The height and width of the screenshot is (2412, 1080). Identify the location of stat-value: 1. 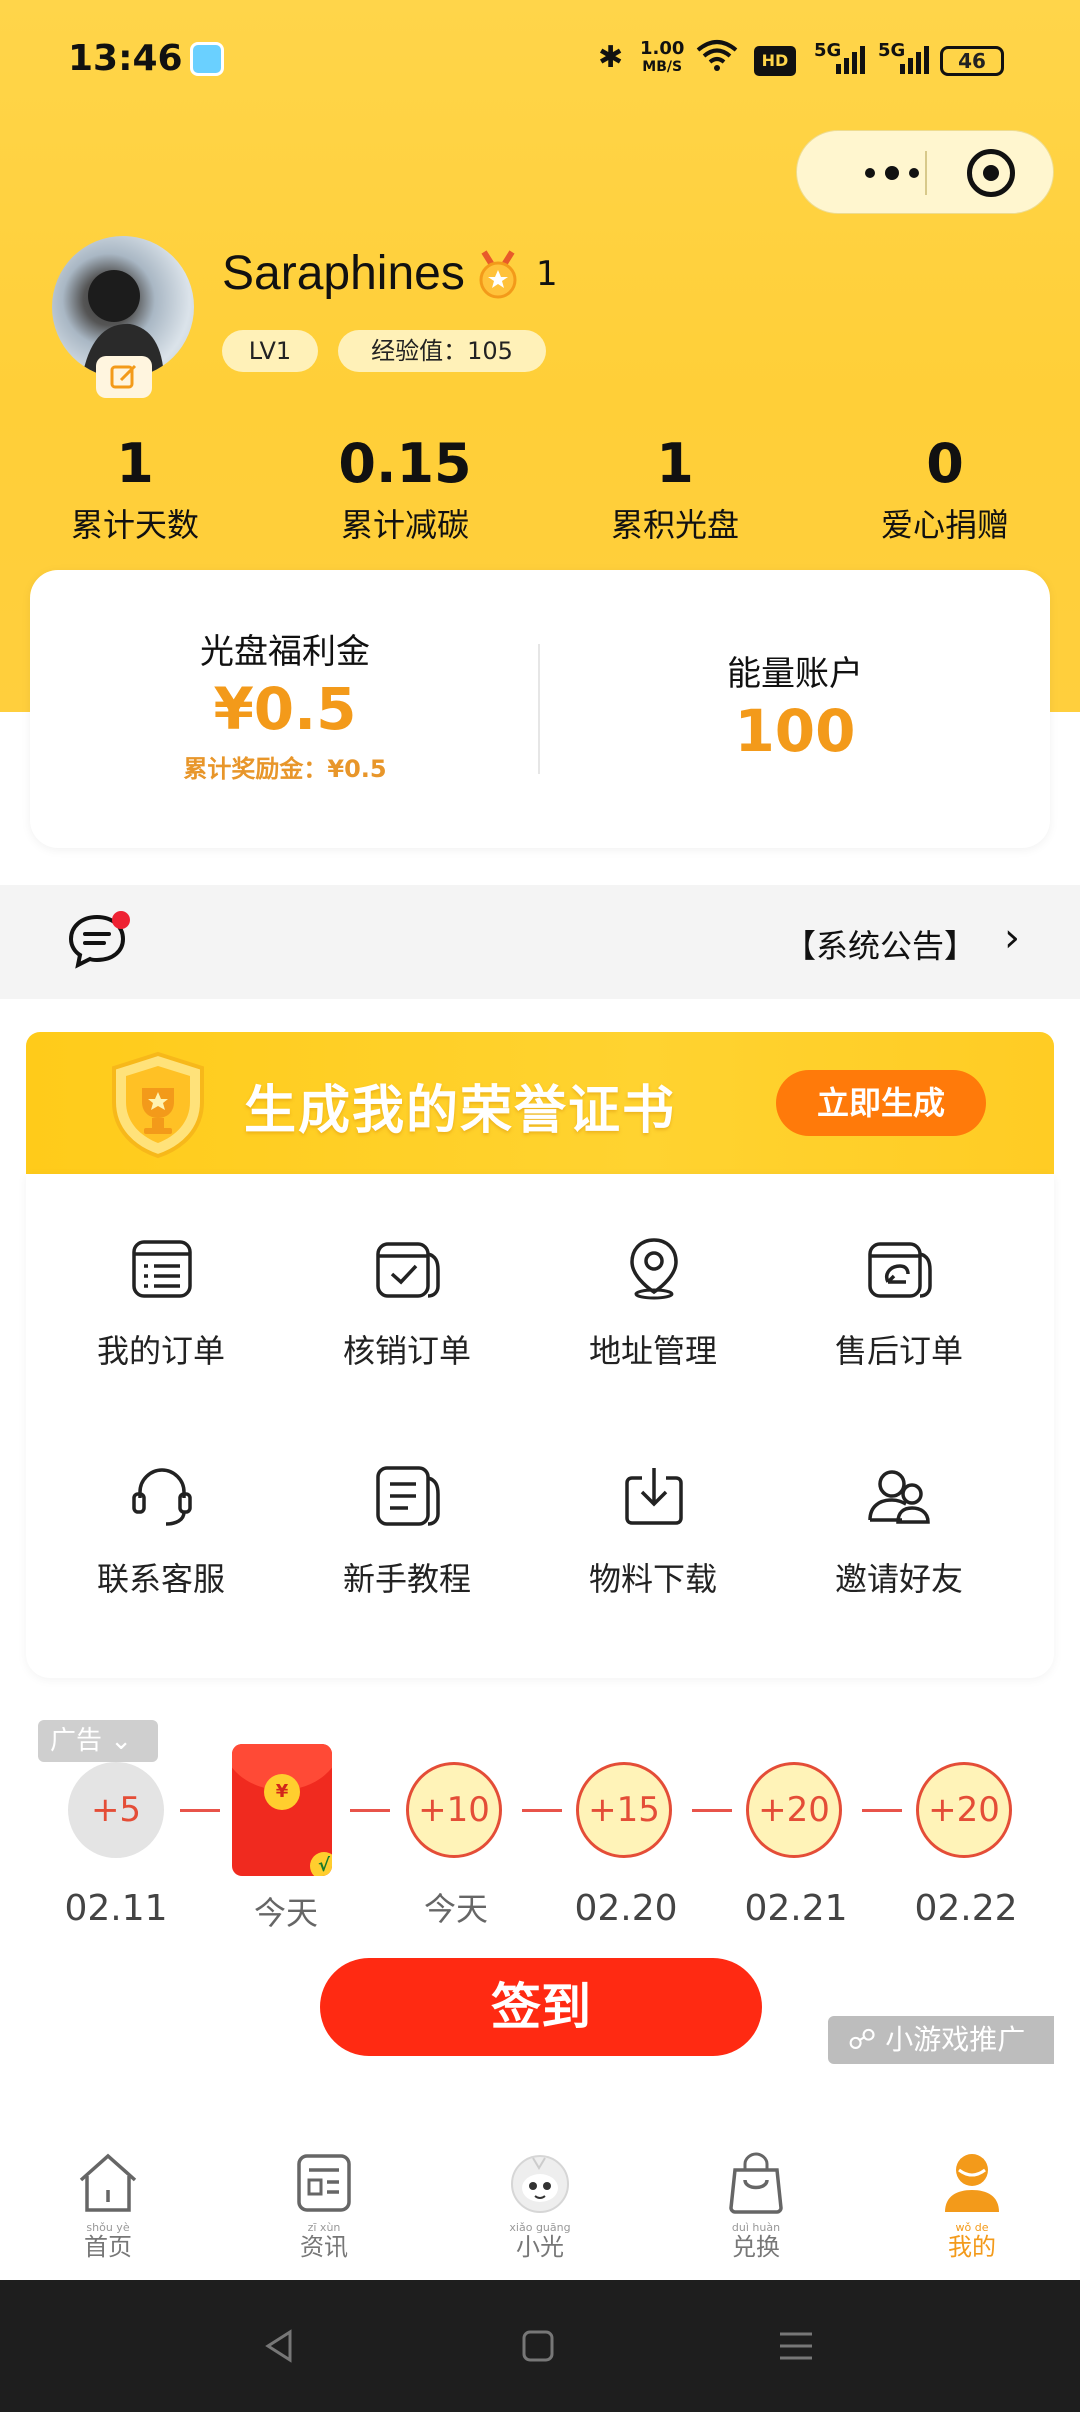
(675, 463).